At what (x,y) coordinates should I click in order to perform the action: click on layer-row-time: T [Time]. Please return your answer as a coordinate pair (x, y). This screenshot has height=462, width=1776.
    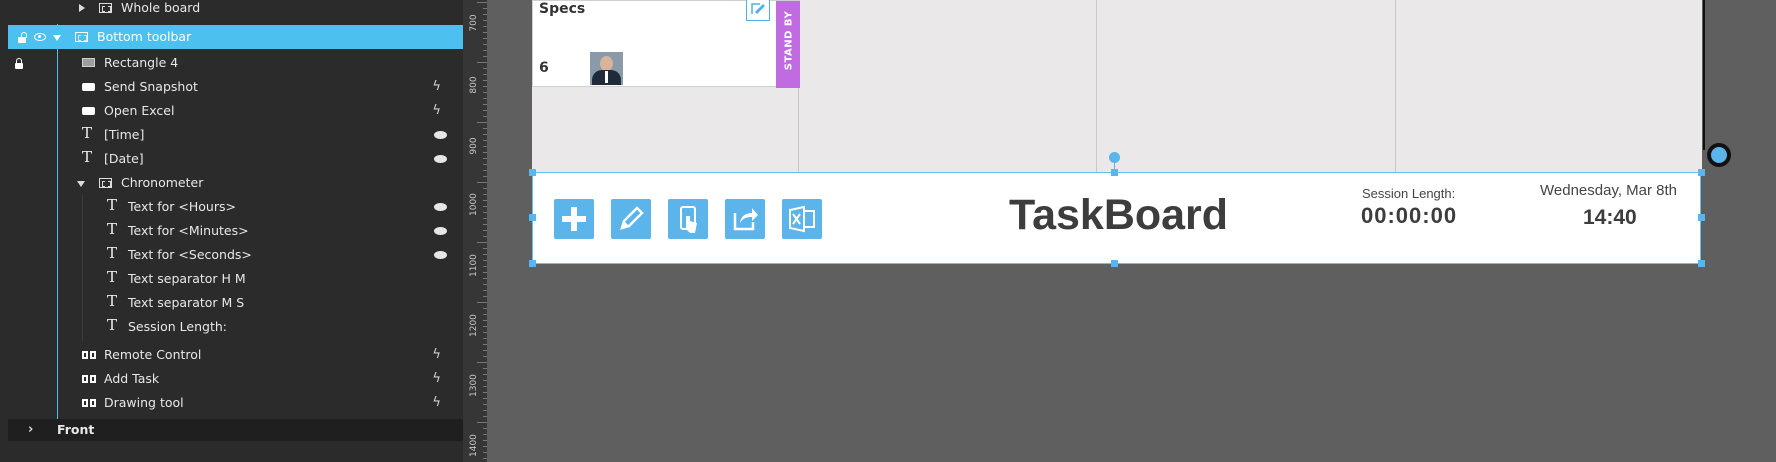
    Looking at the image, I should click on (235, 135).